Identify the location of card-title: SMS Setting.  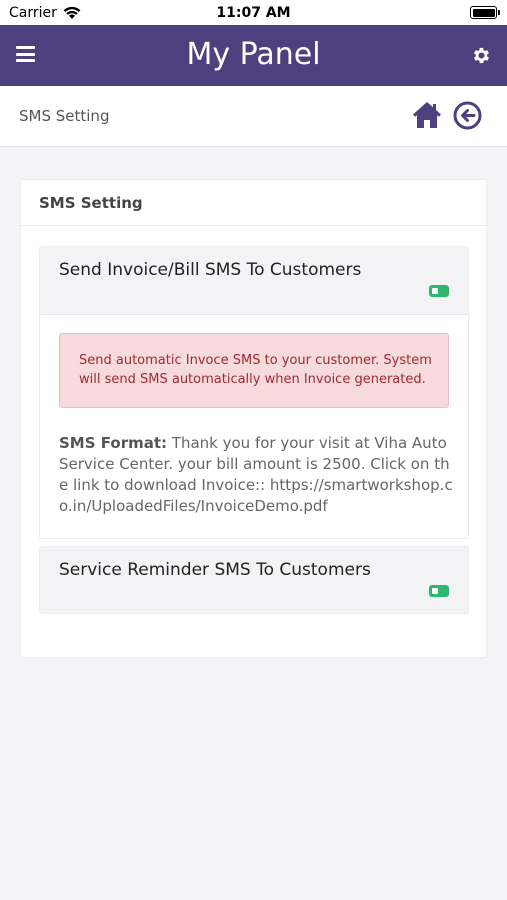
(91, 203).